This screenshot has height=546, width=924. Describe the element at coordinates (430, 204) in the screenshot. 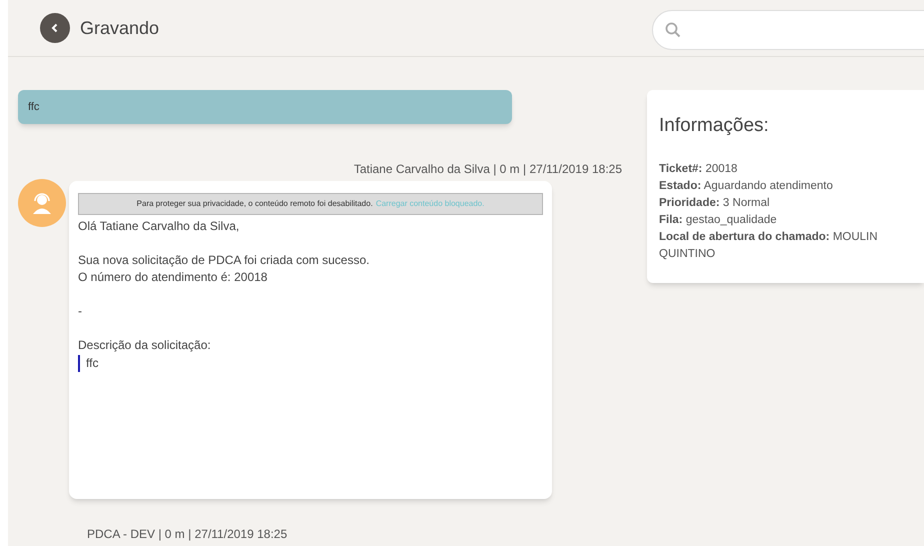

I see `load-content-link: Carregar conteúdo bloqueado.` at that location.